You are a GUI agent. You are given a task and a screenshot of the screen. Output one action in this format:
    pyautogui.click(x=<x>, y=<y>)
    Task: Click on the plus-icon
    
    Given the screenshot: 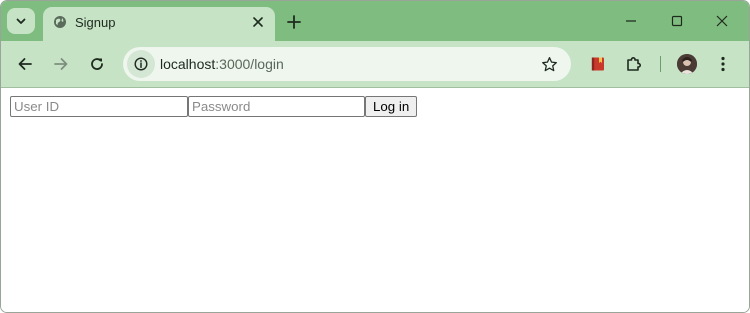 What is the action you would take?
    pyautogui.click(x=294, y=22)
    